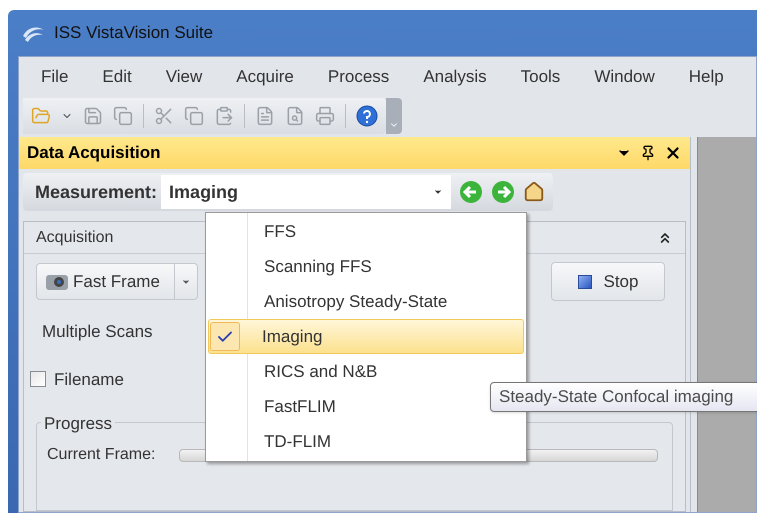 The image size is (757, 513). Describe the element at coordinates (194, 116) in the screenshot. I see `copy-icon` at that location.